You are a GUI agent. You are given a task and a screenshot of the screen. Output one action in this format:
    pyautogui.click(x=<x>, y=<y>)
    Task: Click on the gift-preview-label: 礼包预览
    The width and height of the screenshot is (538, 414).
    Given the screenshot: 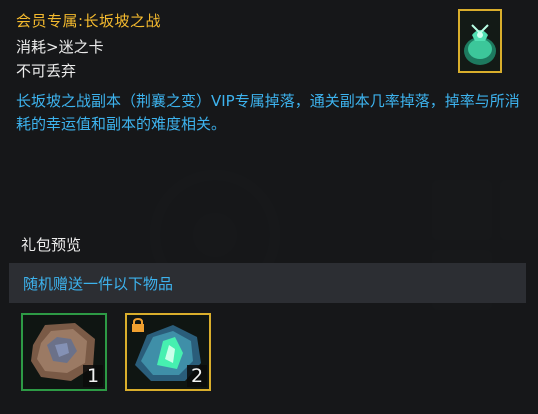 What is the action you would take?
    pyautogui.click(x=51, y=245)
    